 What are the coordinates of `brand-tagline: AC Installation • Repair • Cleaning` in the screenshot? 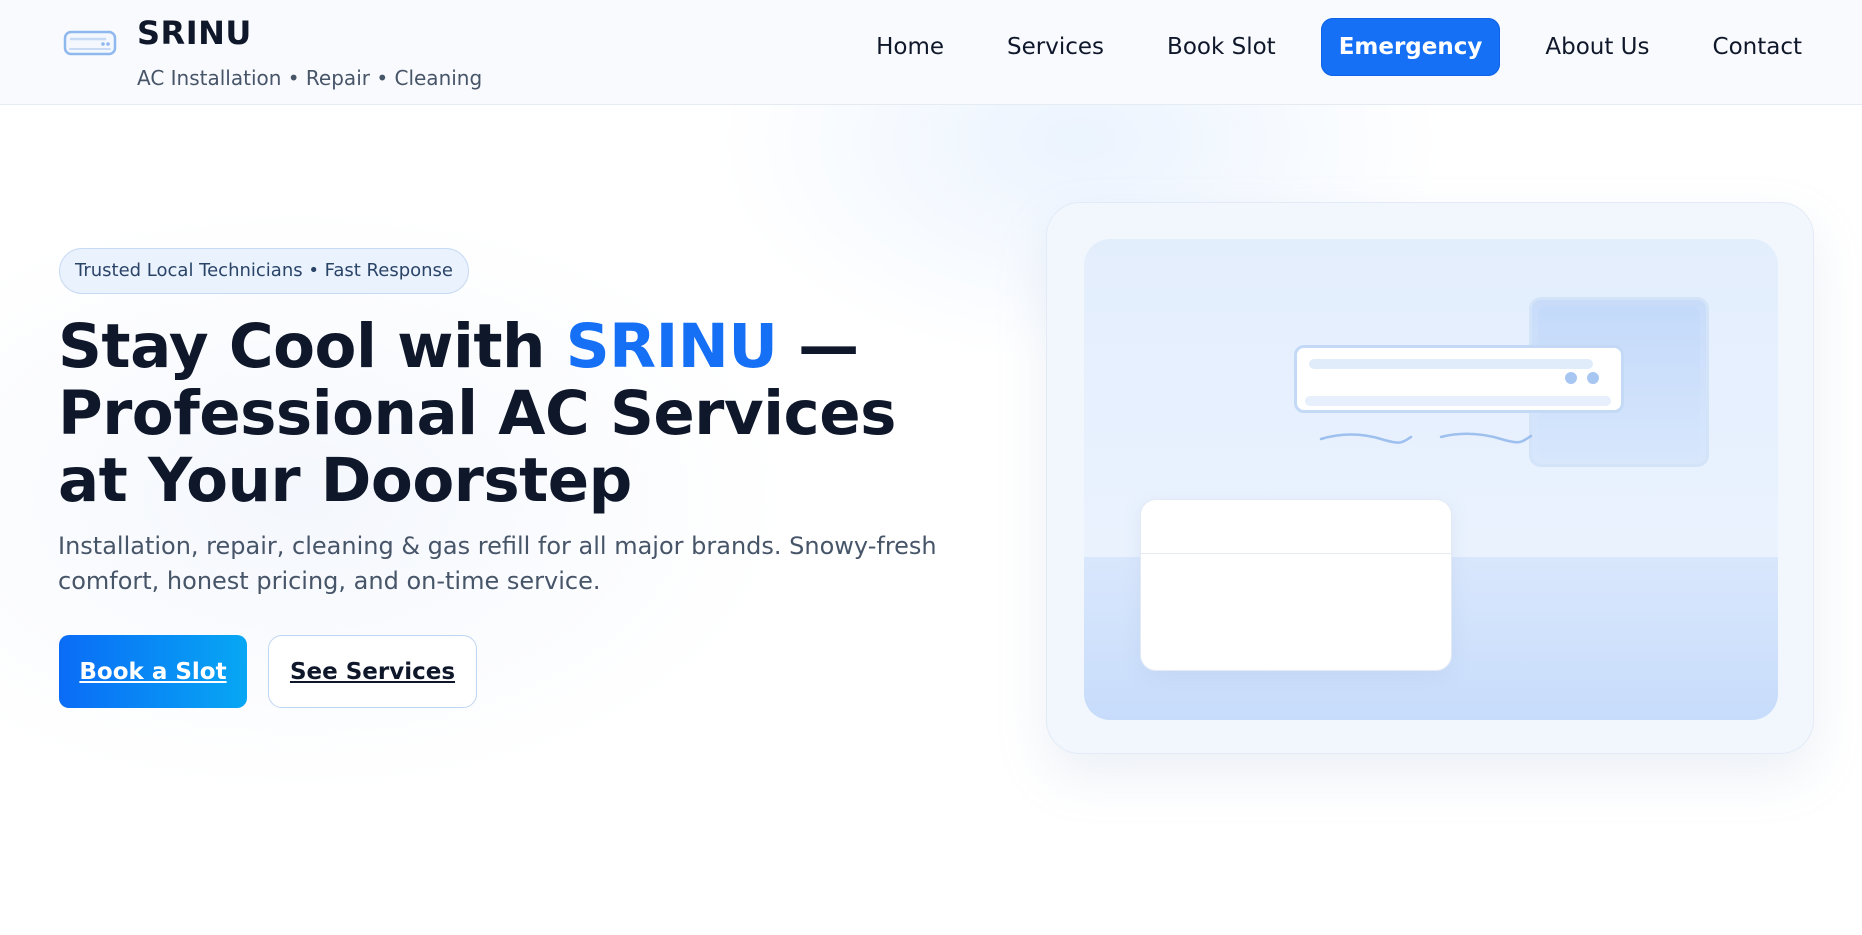 It's located at (310, 78).